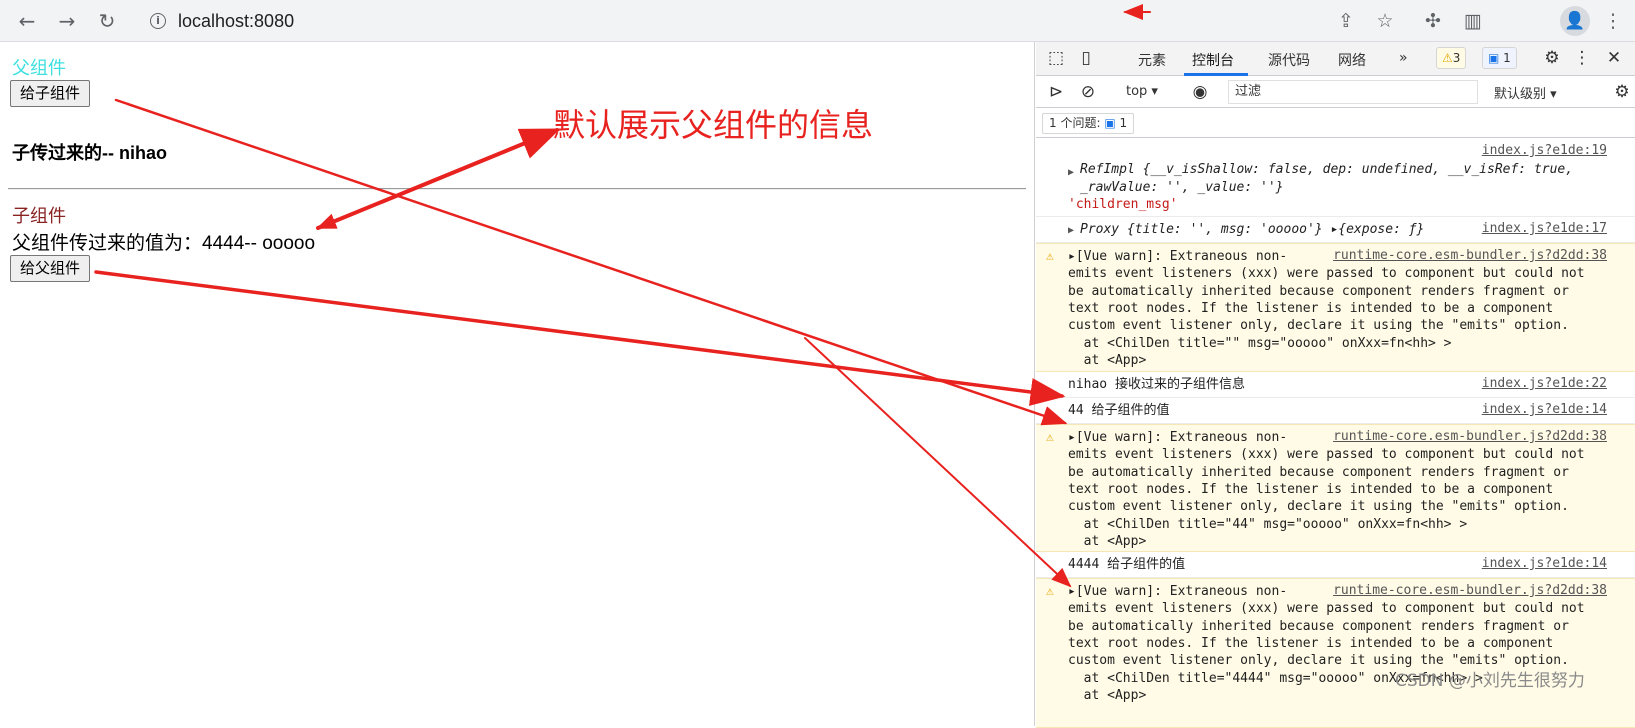 The height and width of the screenshot is (728, 1635). I want to click on child-value-text: 父组件传过来的值为：4444-- ooooo, so click(164, 243).